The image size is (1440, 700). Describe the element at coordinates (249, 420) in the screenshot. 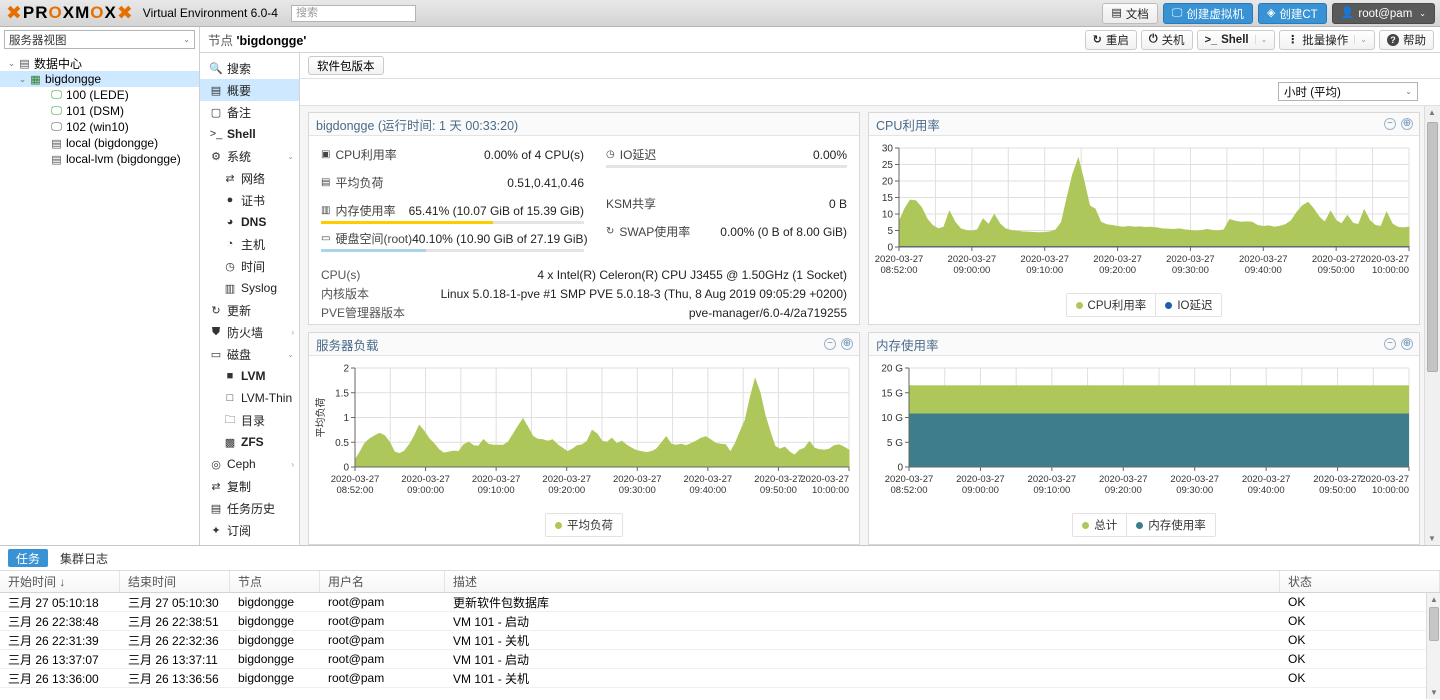

I see `nav-item-: 🗀 目录` at that location.